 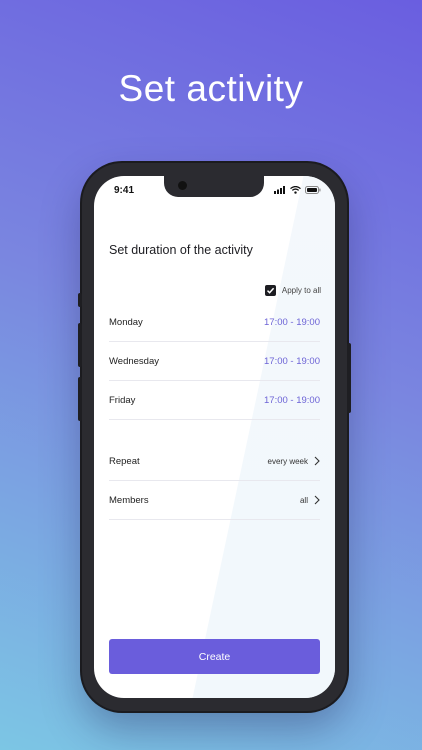 I want to click on day-label: Monday, so click(x=126, y=322).